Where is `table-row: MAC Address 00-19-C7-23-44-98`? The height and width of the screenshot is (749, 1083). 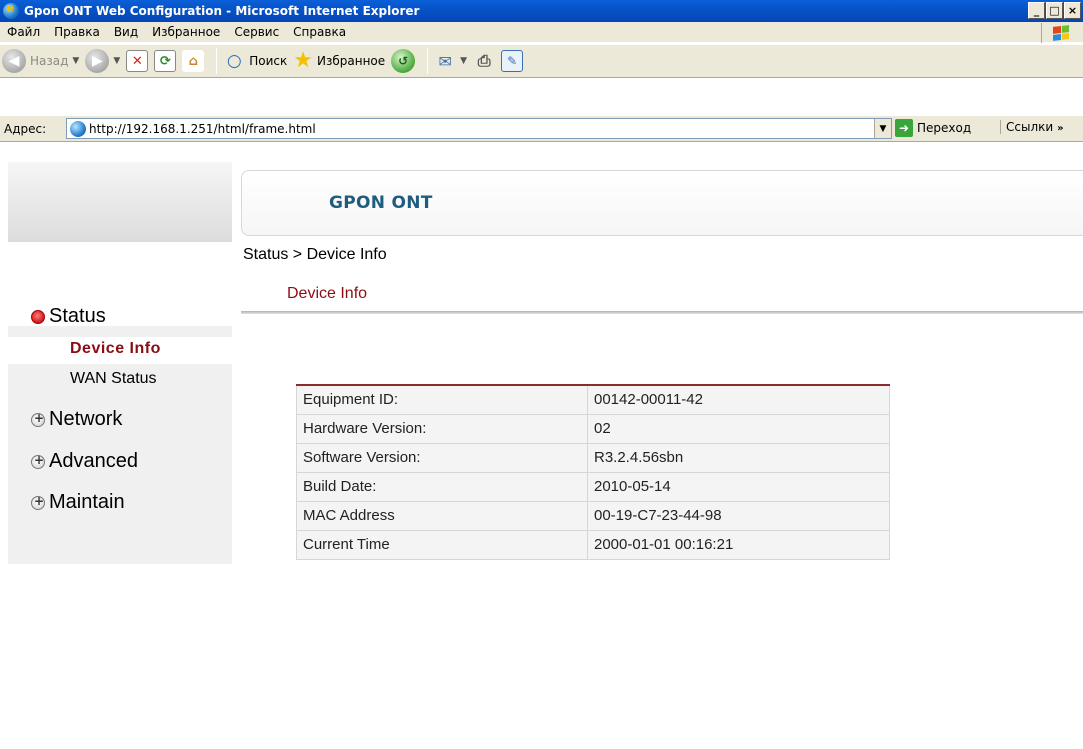 table-row: MAC Address 00-19-C7-23-44-98 is located at coordinates (593, 515).